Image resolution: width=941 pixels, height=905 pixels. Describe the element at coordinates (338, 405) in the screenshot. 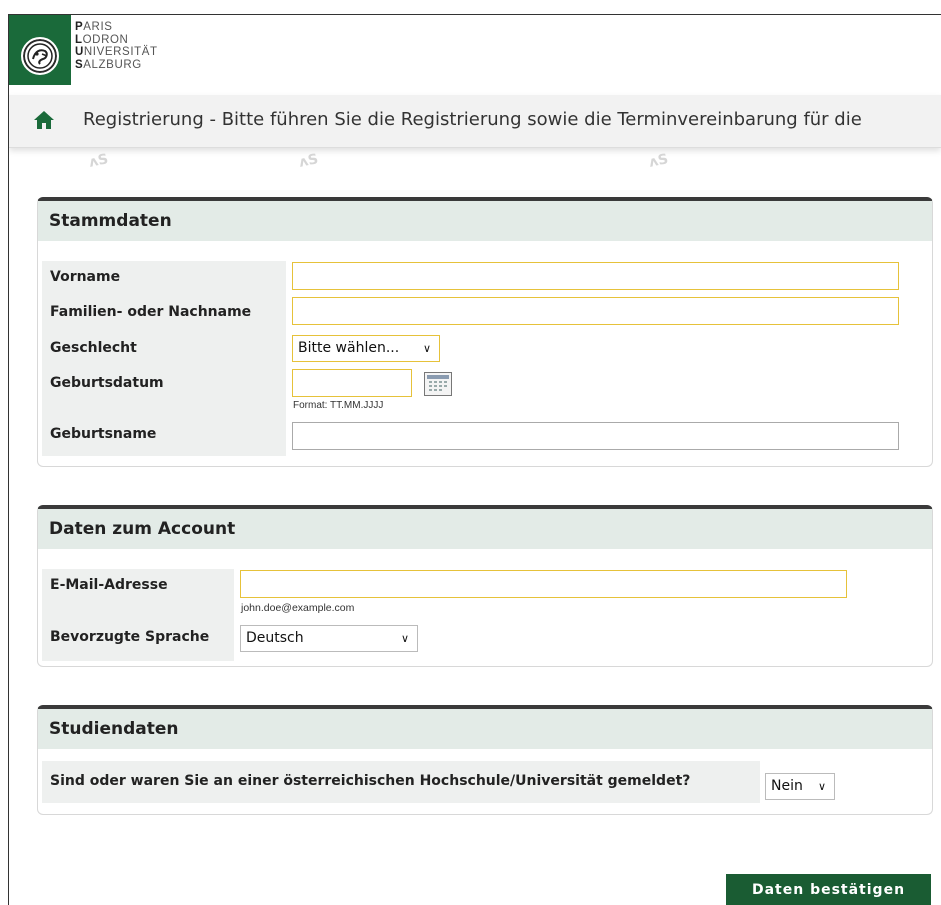

I see `geburtsdatum-format-hint: Format: TT.MM.JJJJ` at that location.